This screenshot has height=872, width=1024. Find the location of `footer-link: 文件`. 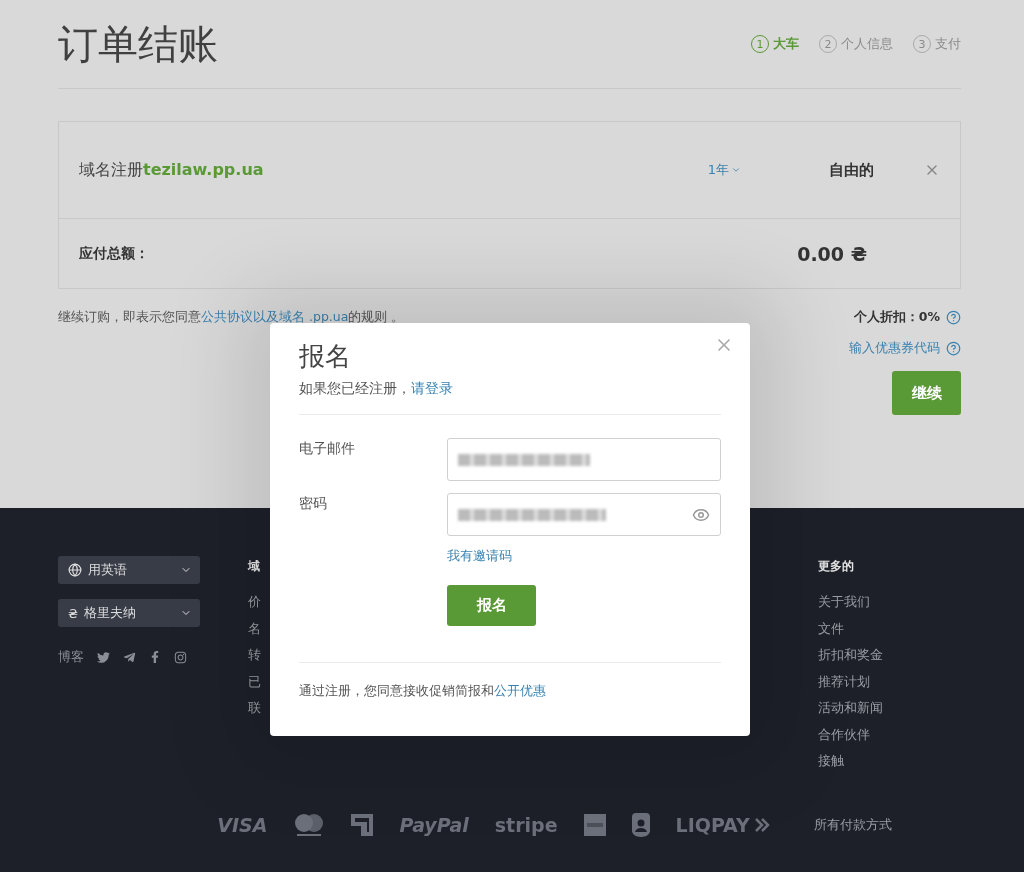

footer-link: 文件 is located at coordinates (888, 628).